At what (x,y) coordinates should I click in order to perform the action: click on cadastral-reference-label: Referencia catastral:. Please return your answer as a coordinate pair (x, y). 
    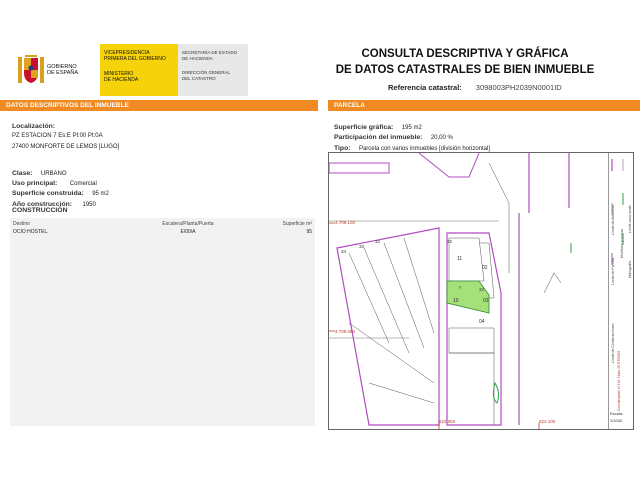
    Looking at the image, I should click on (425, 87).